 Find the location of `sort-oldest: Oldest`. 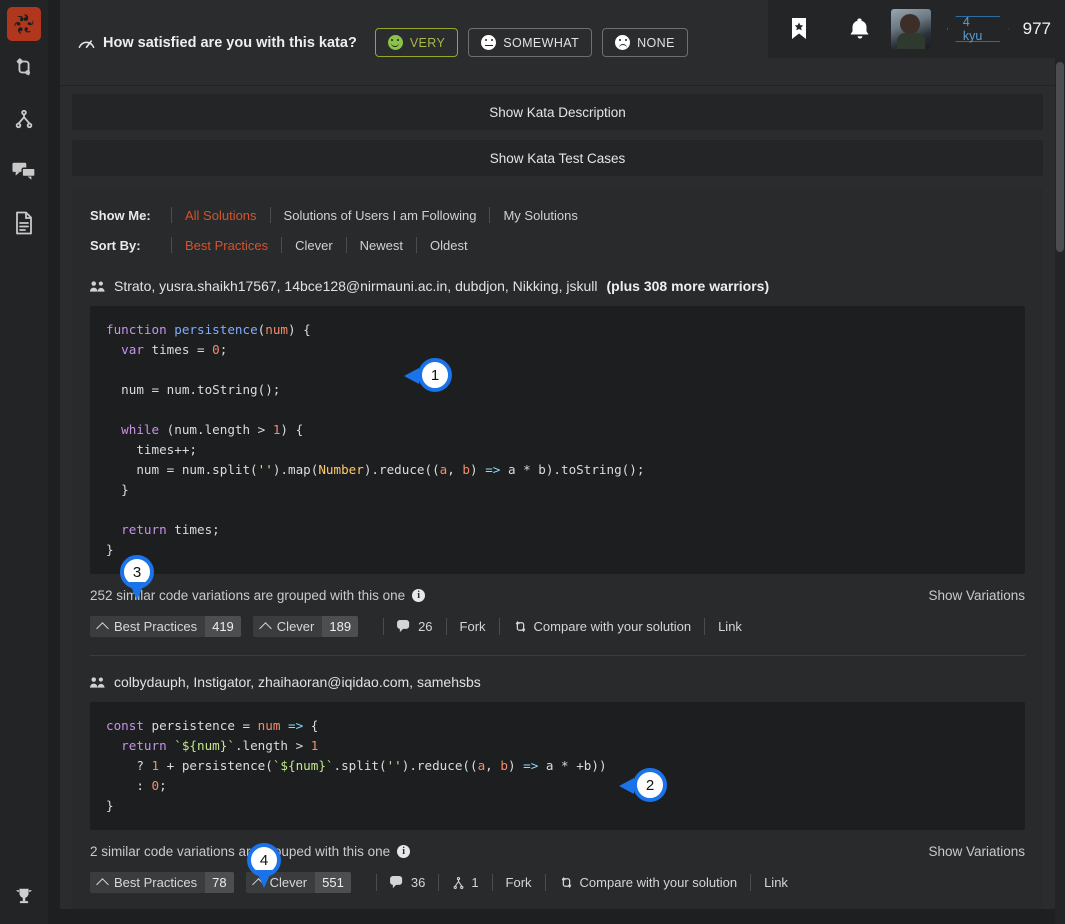

sort-oldest: Oldest is located at coordinates (449, 245).